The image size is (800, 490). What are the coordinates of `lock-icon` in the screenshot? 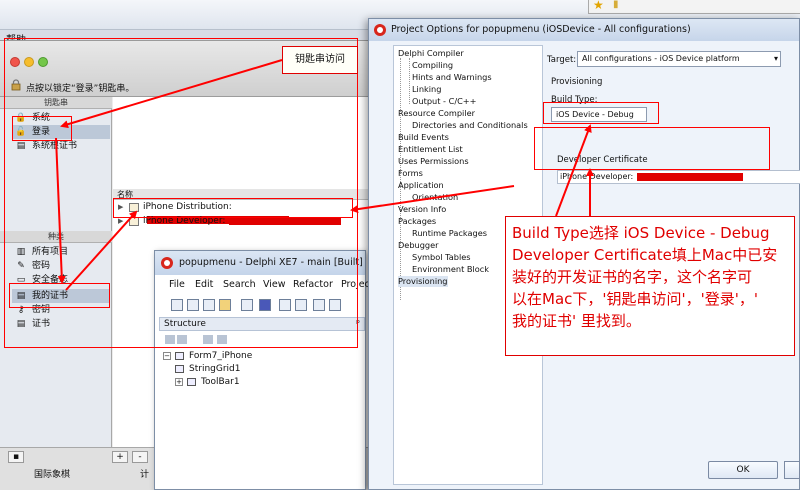 It's located at (16, 85).